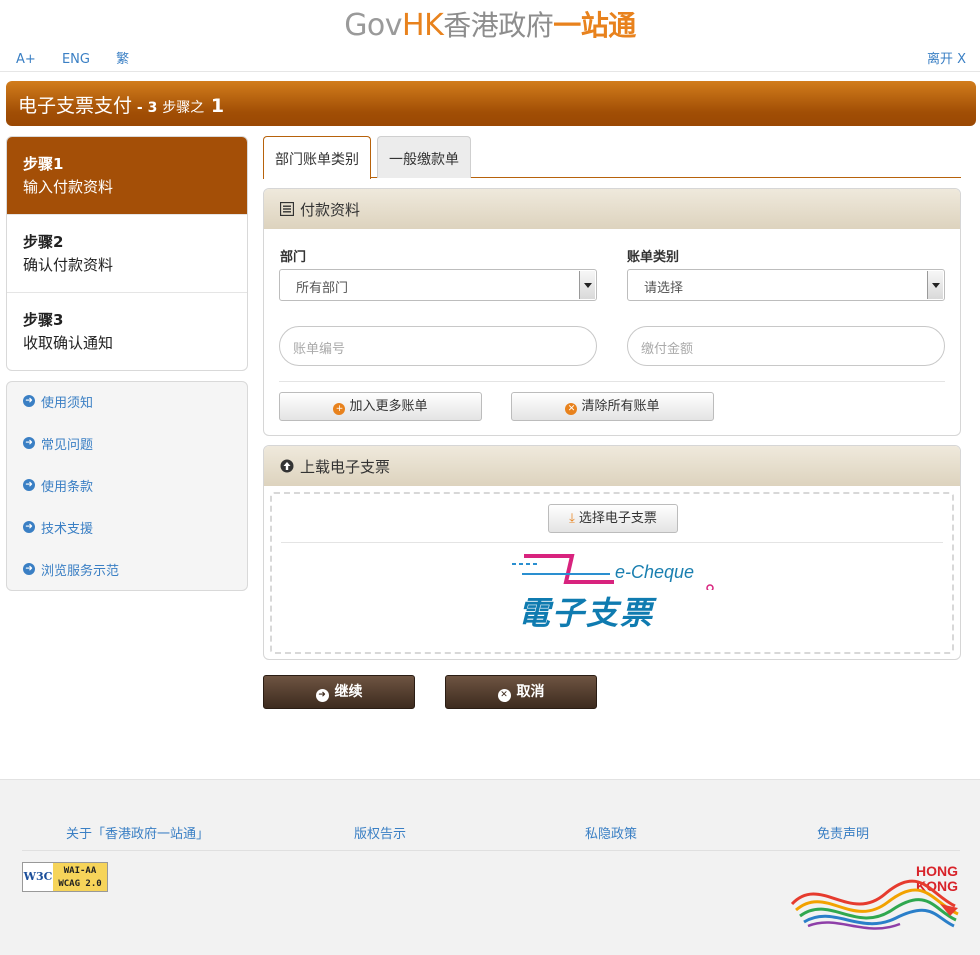 The height and width of the screenshot is (955, 980). Describe the element at coordinates (80, 877) in the screenshot. I see `wcag-label: WAI-AA WCAG 2.0` at that location.